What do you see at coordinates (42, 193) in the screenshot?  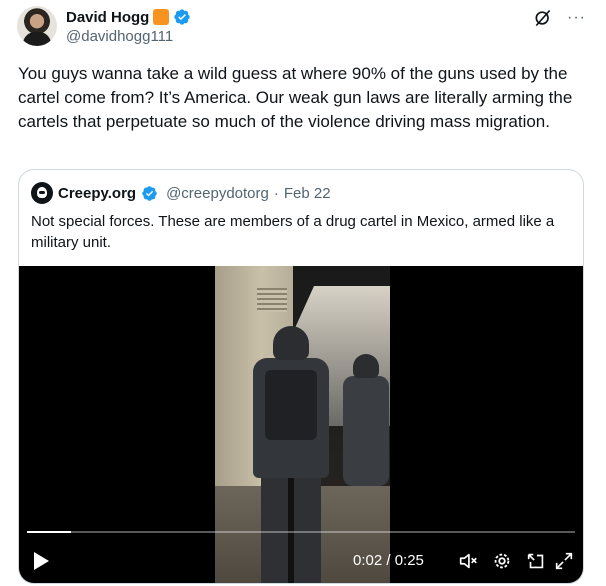 I see `quoted-author-avatar` at bounding box center [42, 193].